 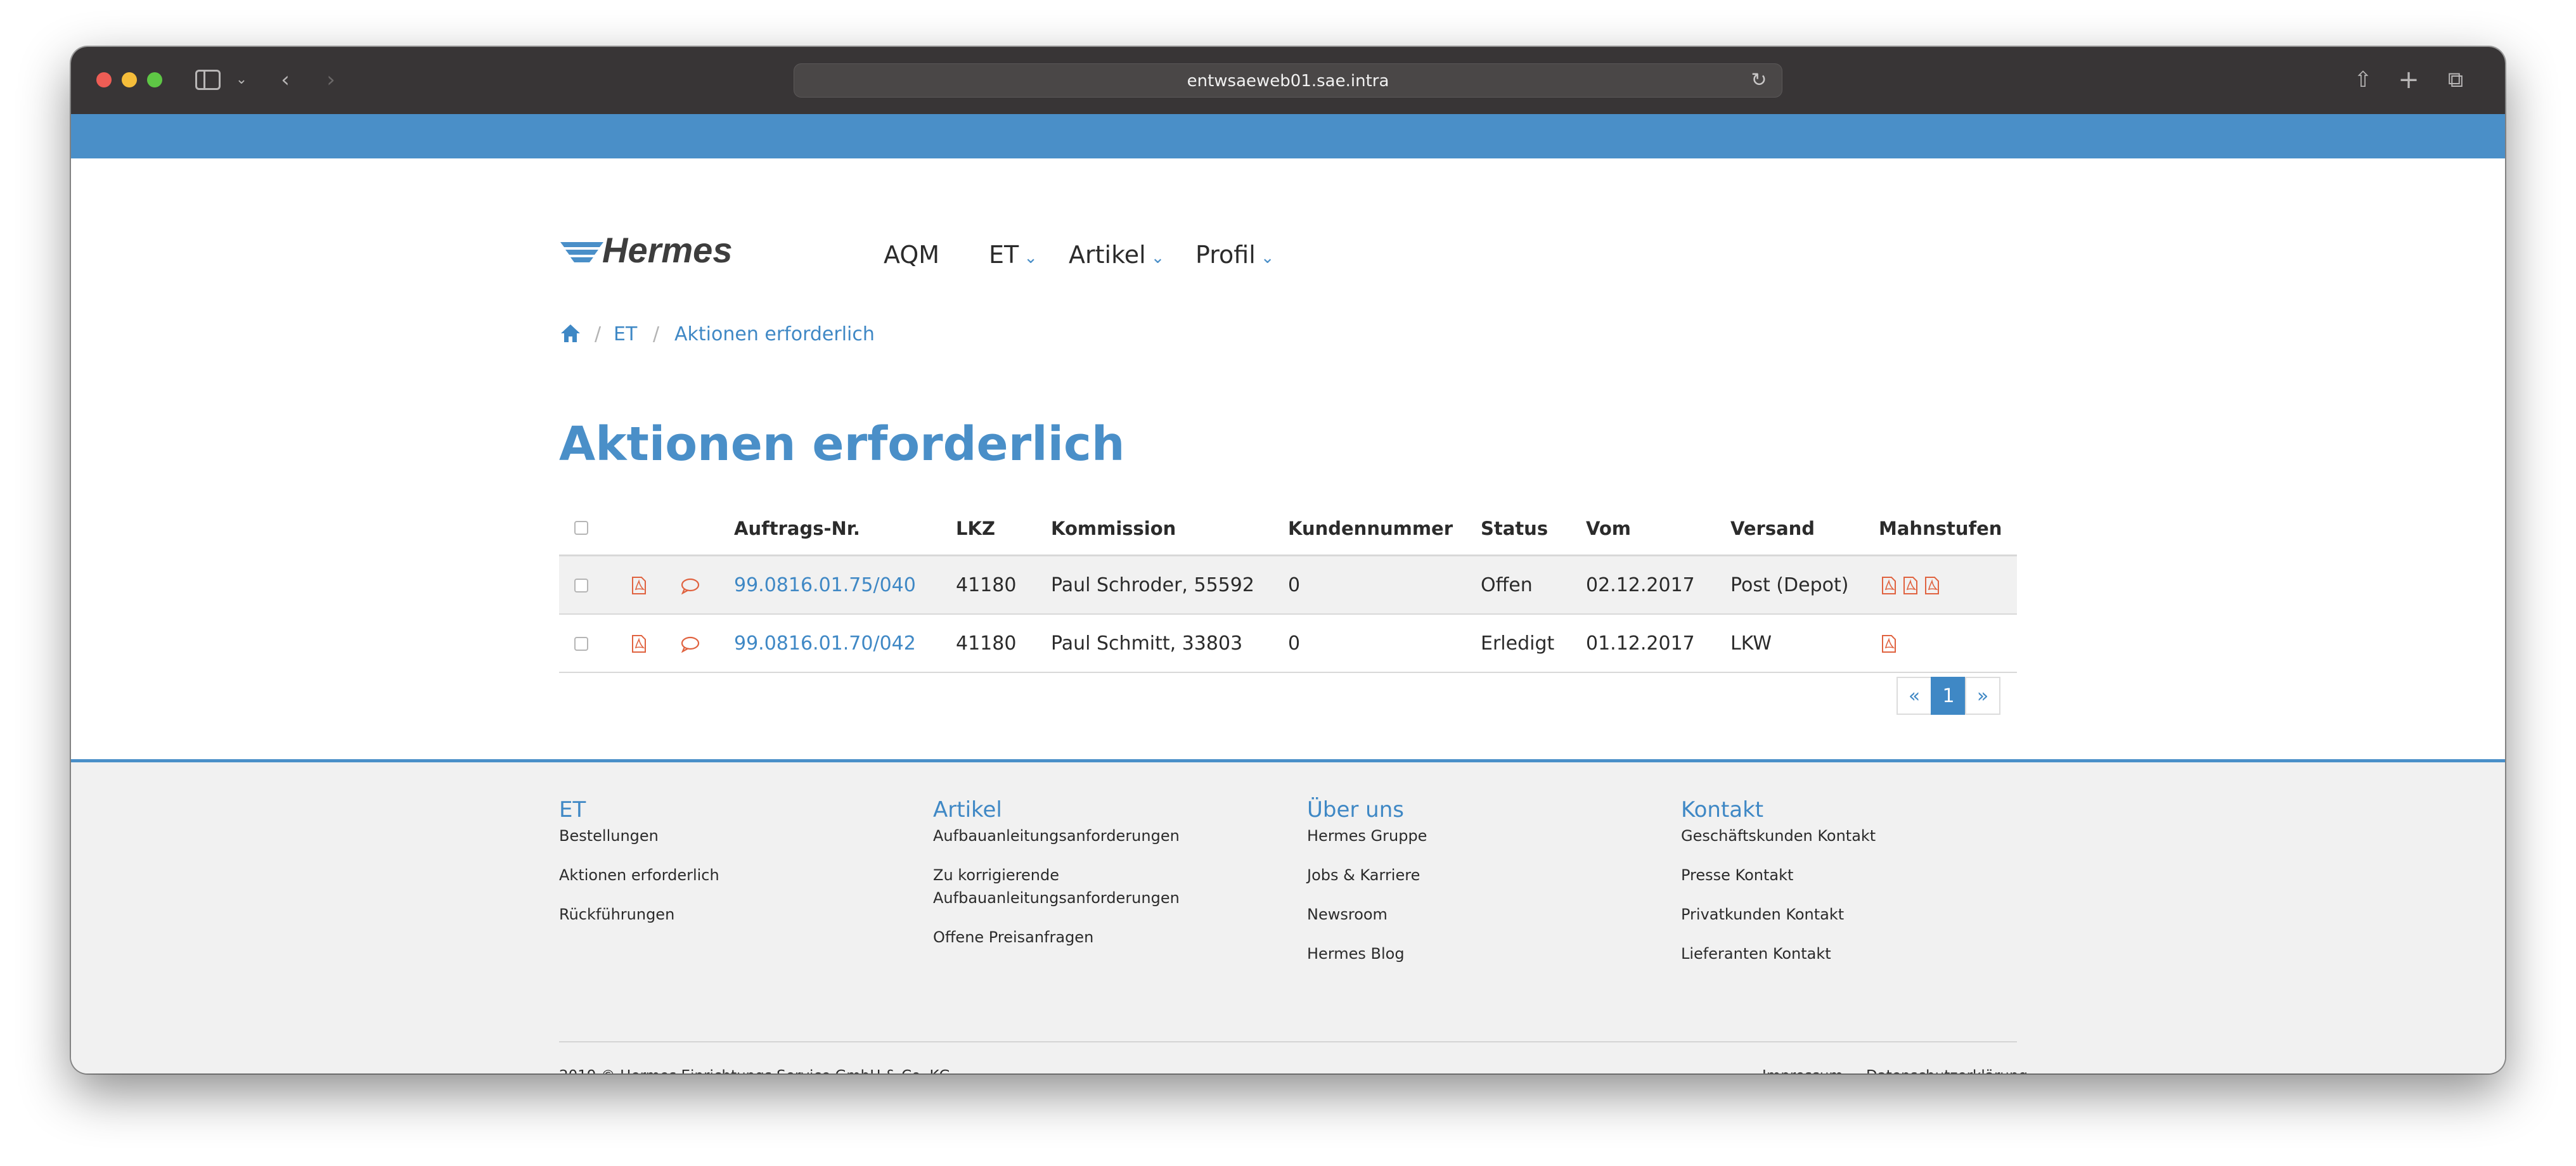 What do you see at coordinates (639, 914) in the screenshot?
I see `footer-link: Rückführungen` at bounding box center [639, 914].